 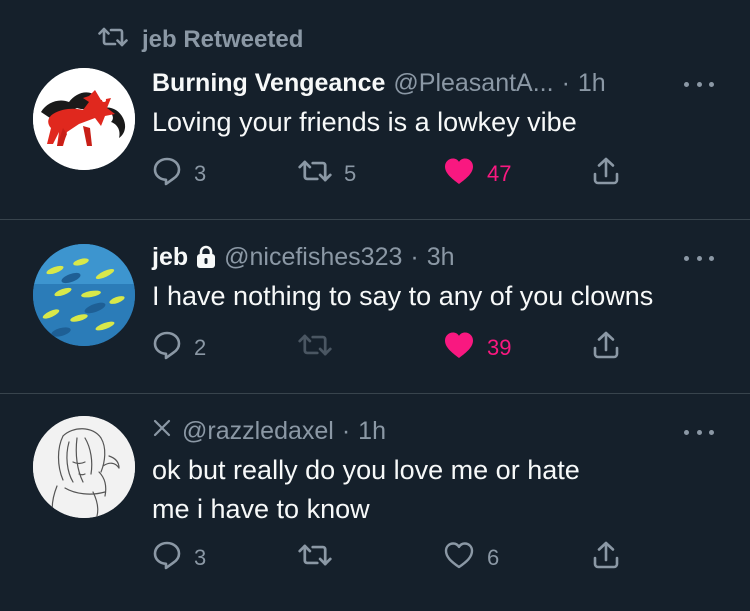 I want to click on reply-count: 2, so click(x=200, y=347).